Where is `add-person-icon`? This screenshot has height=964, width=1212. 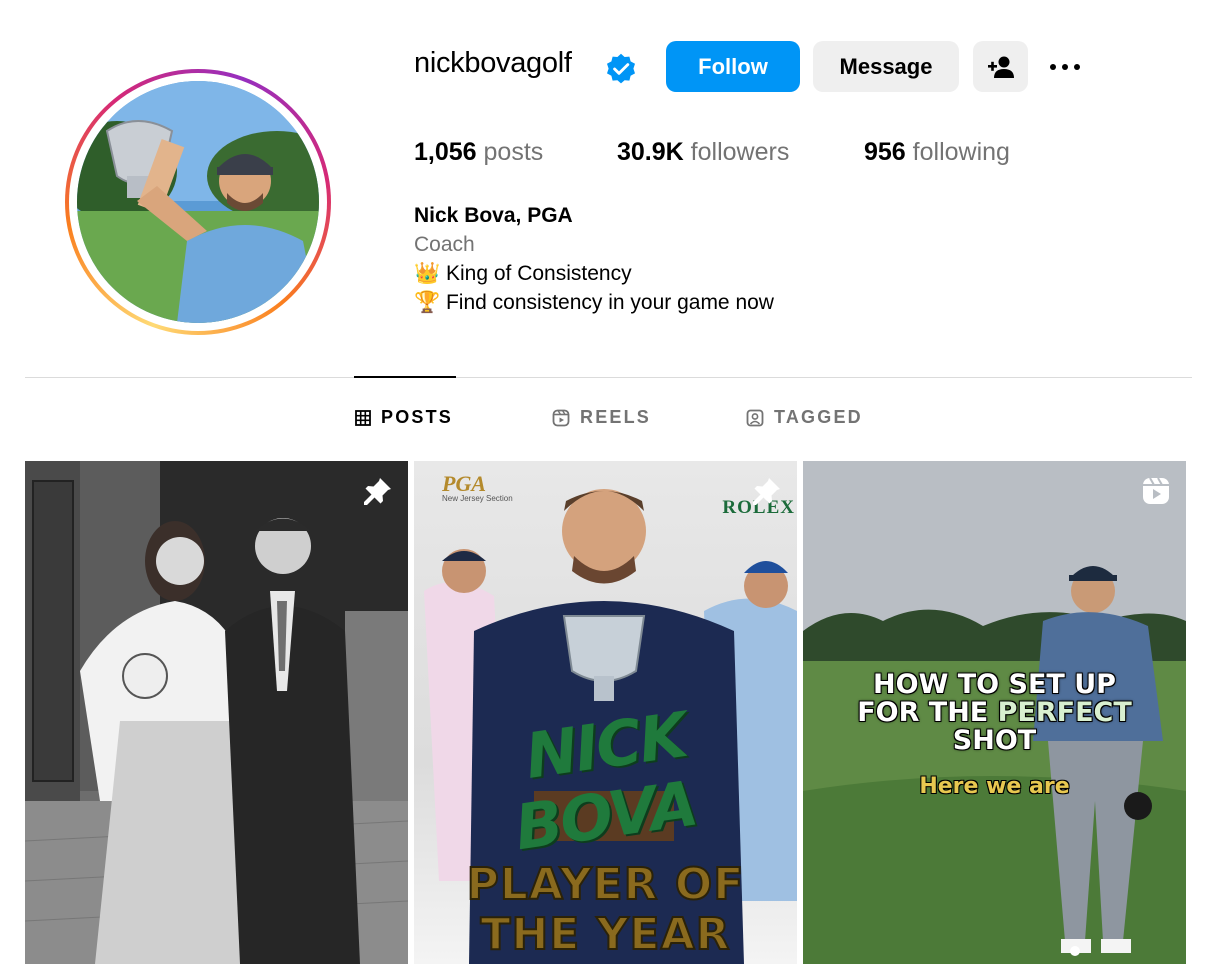 add-person-icon is located at coordinates (1000, 67).